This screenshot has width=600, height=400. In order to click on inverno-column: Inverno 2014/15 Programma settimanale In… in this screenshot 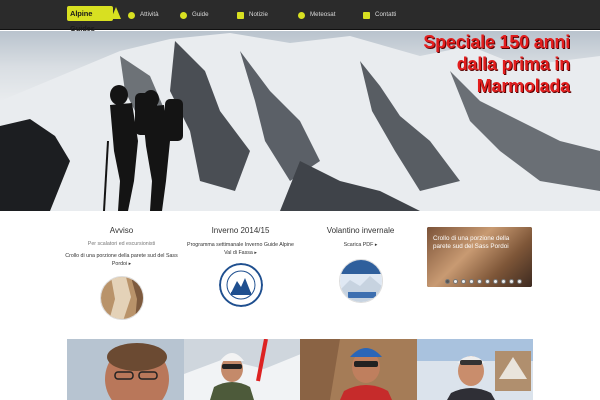, I will do `click(240, 266)`.